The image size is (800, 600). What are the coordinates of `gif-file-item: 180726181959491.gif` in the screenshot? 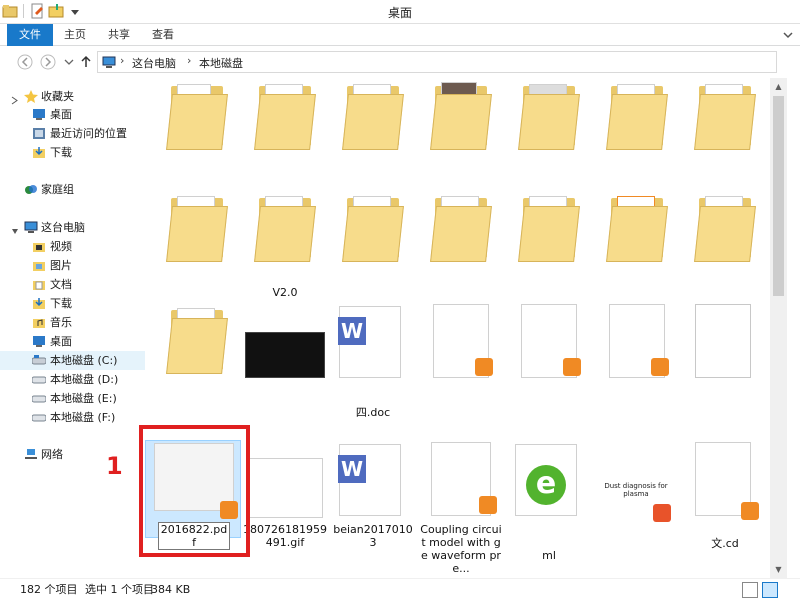 It's located at (285, 499).